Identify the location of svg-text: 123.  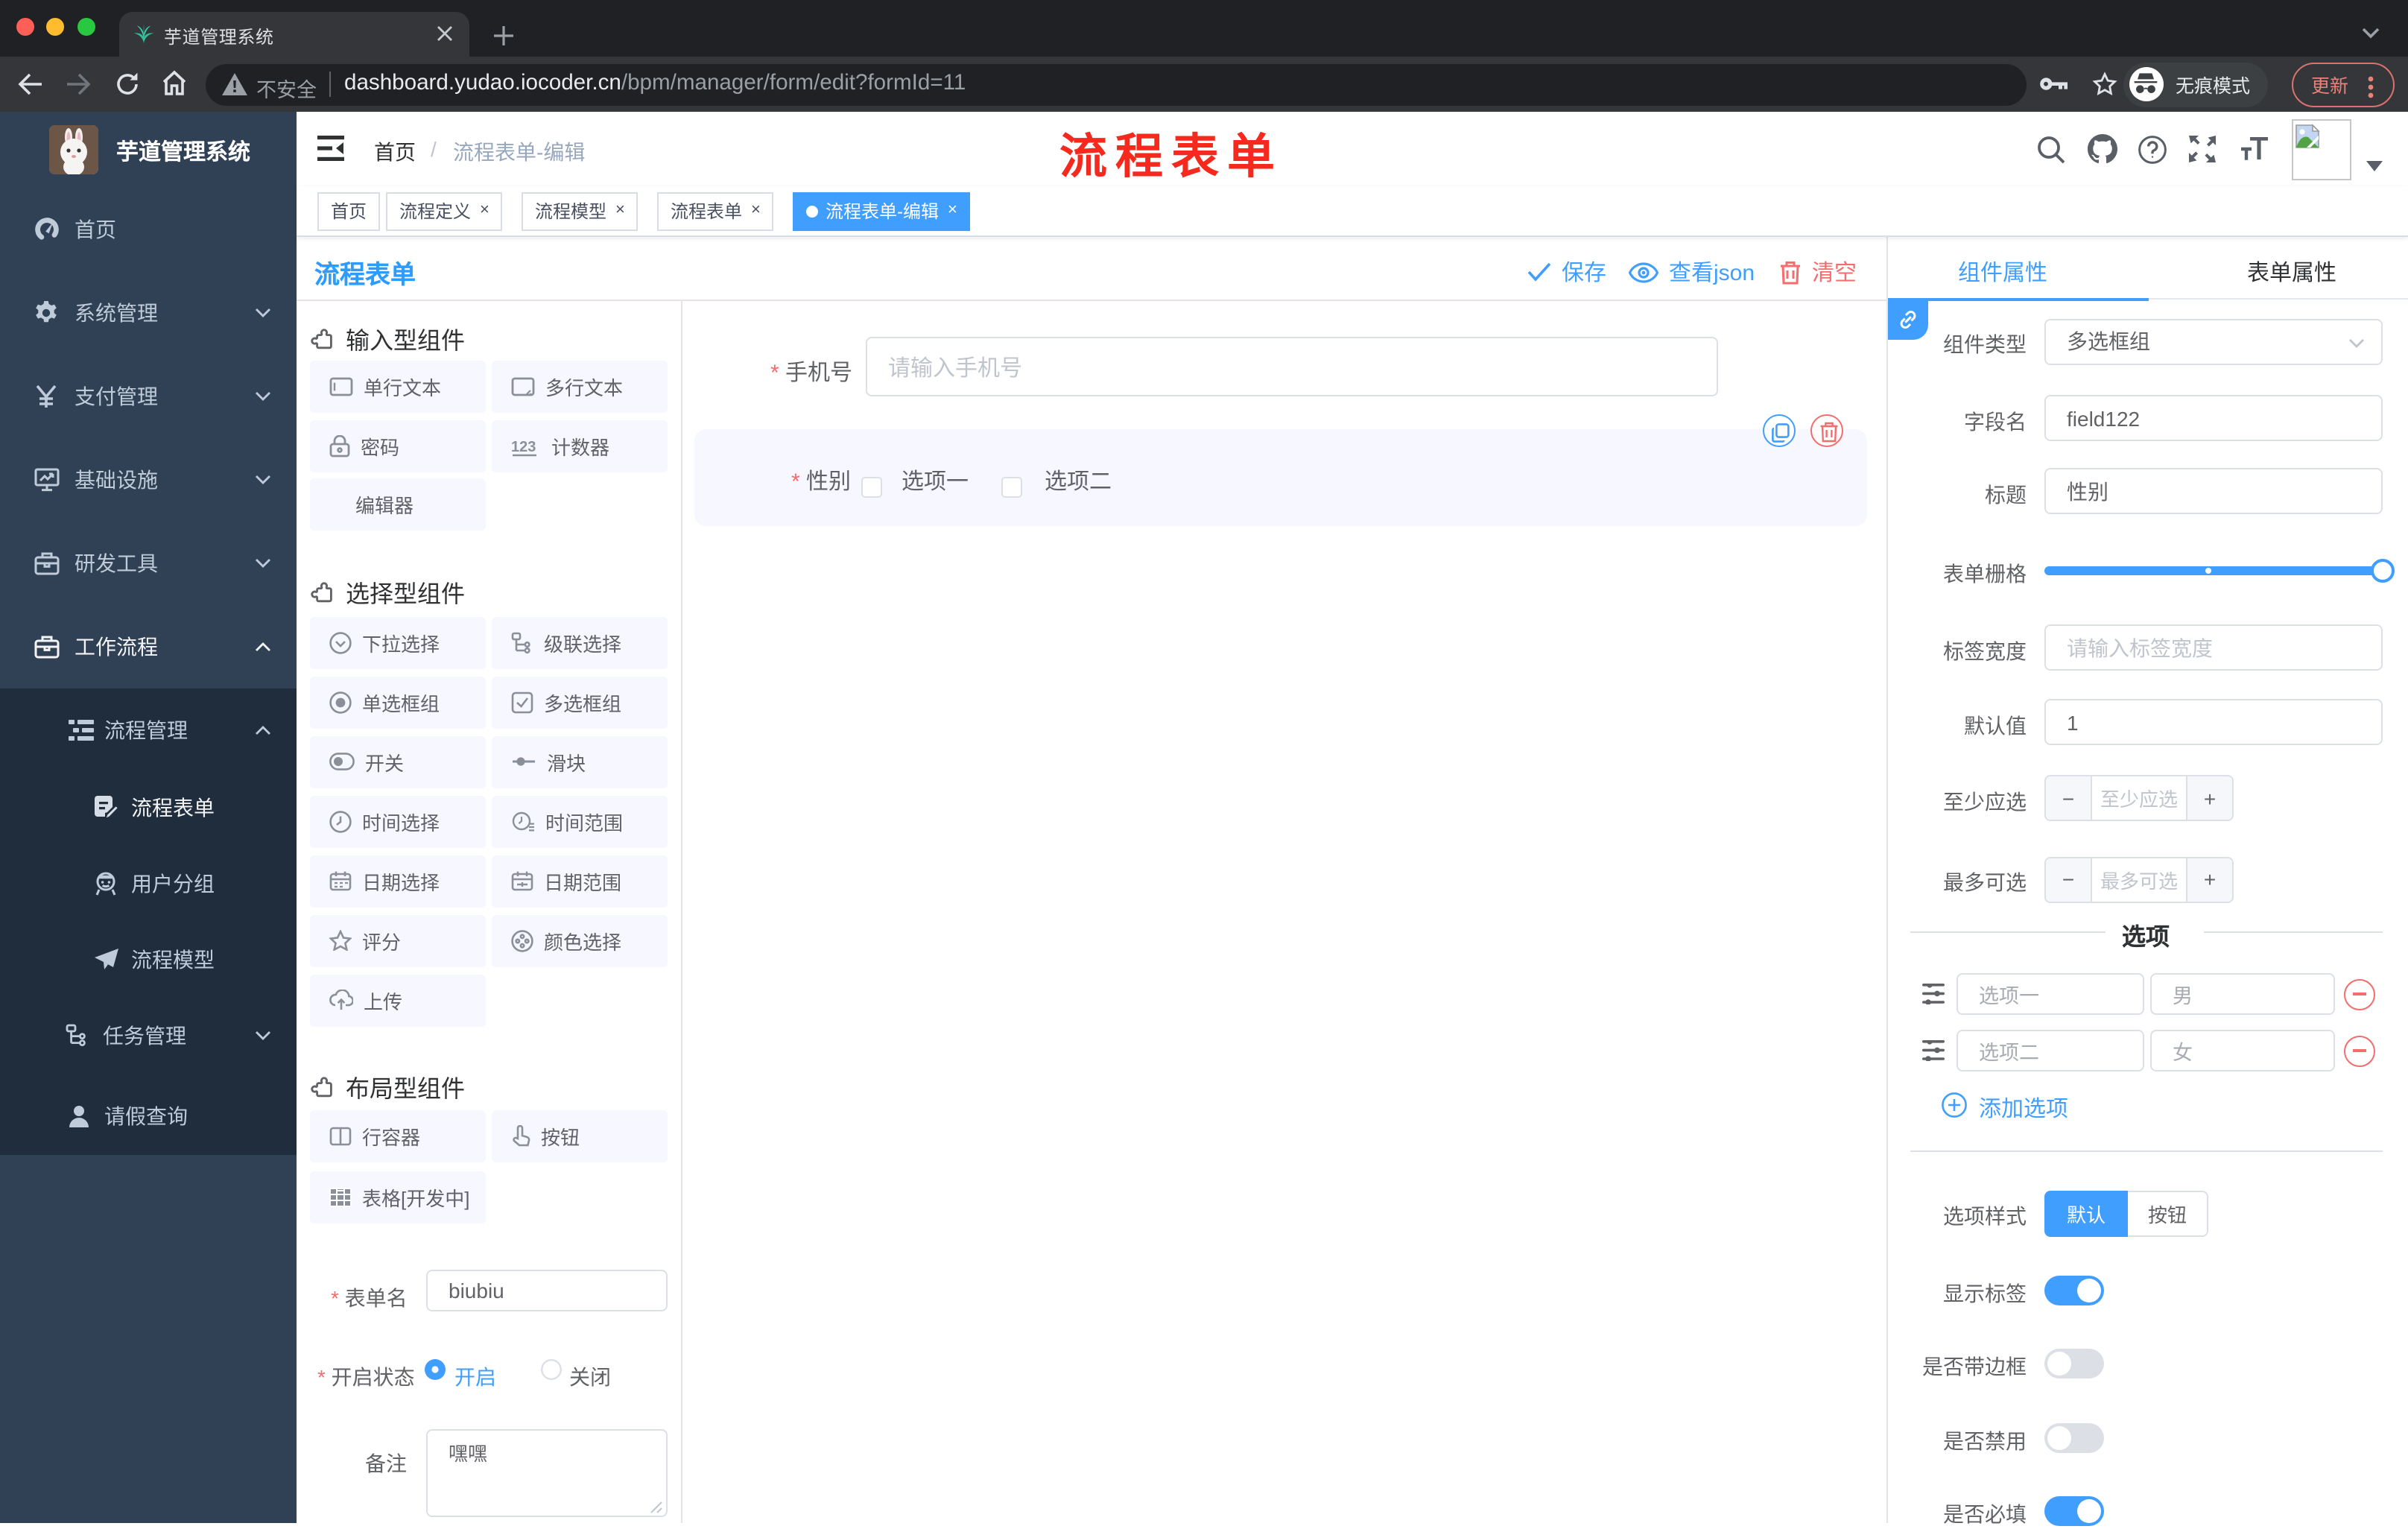
(523, 446).